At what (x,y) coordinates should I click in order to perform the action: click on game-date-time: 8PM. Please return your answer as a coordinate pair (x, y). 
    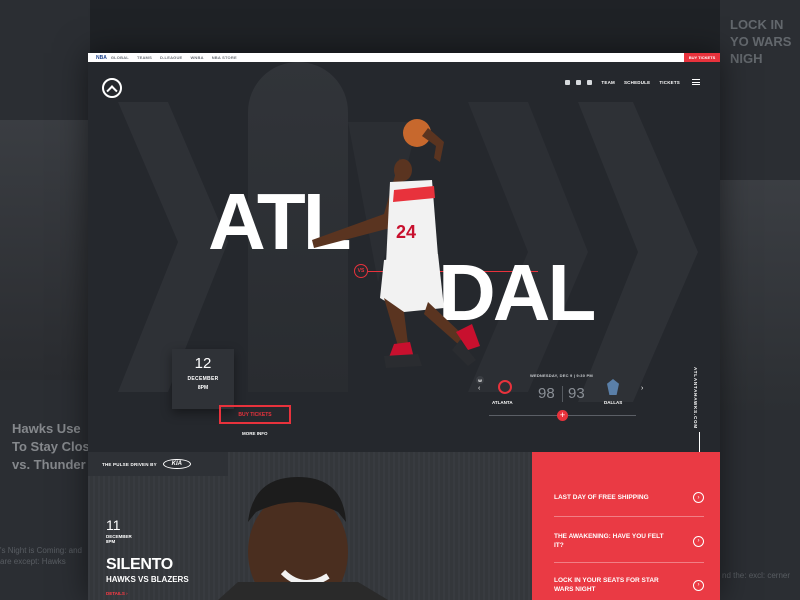
    Looking at the image, I should click on (203, 388).